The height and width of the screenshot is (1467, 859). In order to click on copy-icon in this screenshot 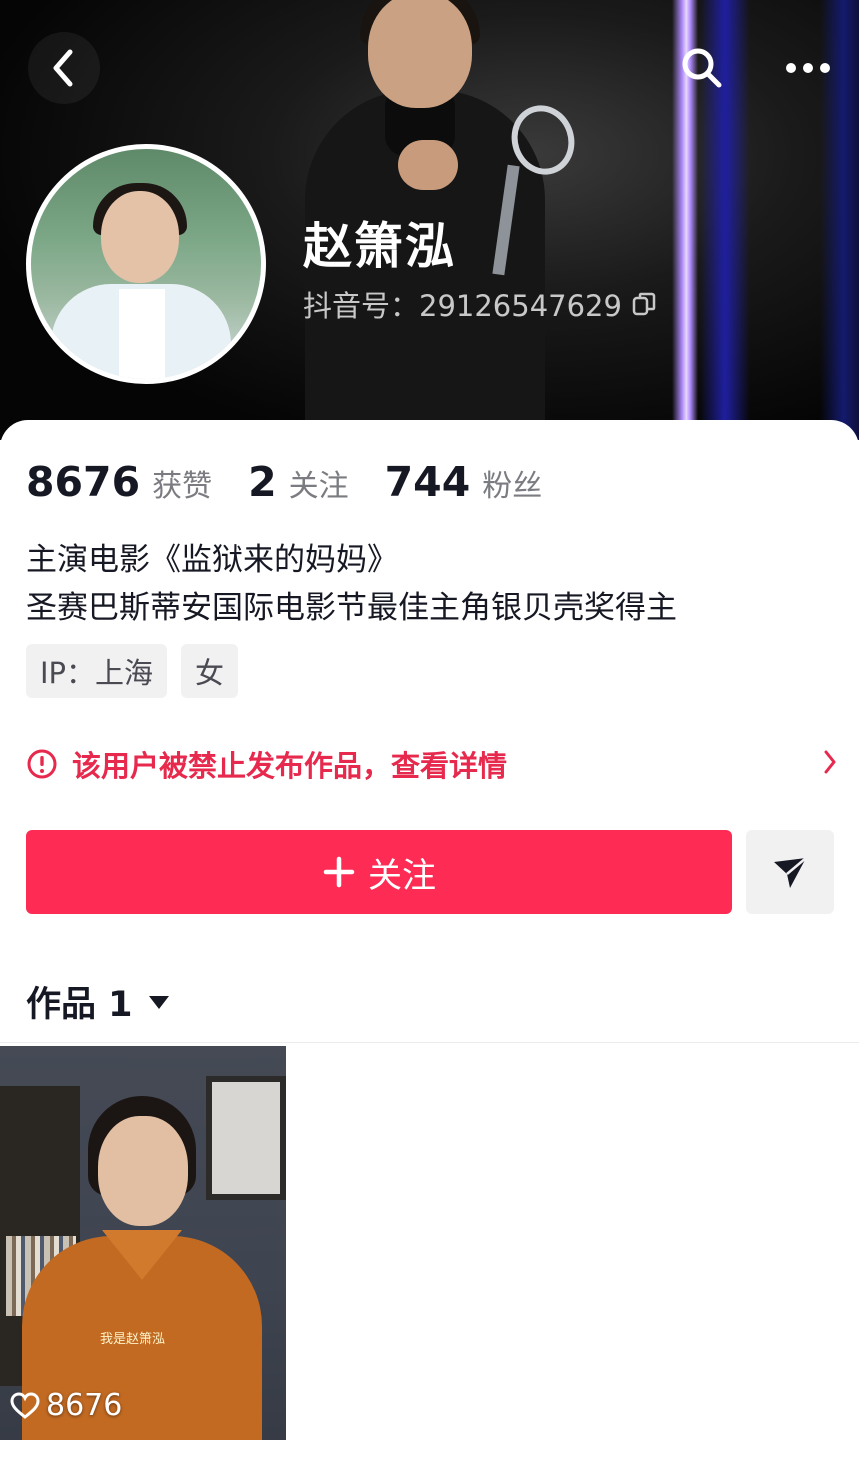, I will do `click(644, 304)`.